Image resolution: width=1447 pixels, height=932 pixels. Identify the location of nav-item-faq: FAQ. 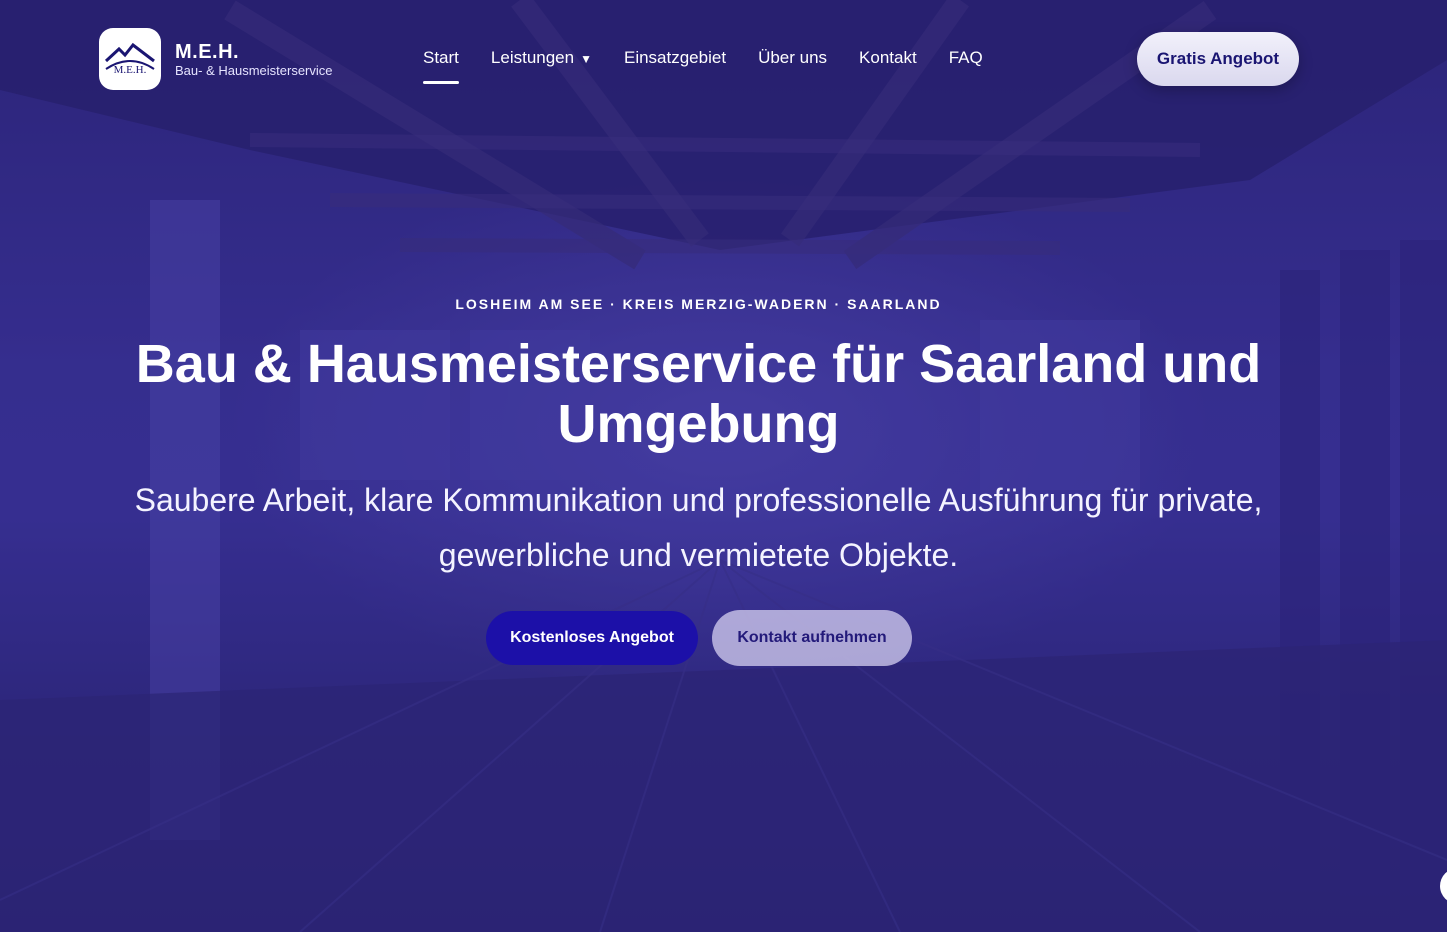
(966, 58).